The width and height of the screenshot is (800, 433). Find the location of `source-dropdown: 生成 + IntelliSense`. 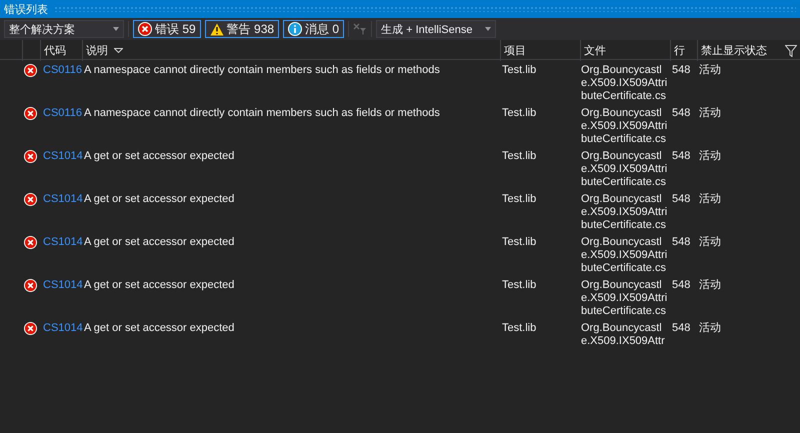

source-dropdown: 生成 + IntelliSense is located at coordinates (436, 29).